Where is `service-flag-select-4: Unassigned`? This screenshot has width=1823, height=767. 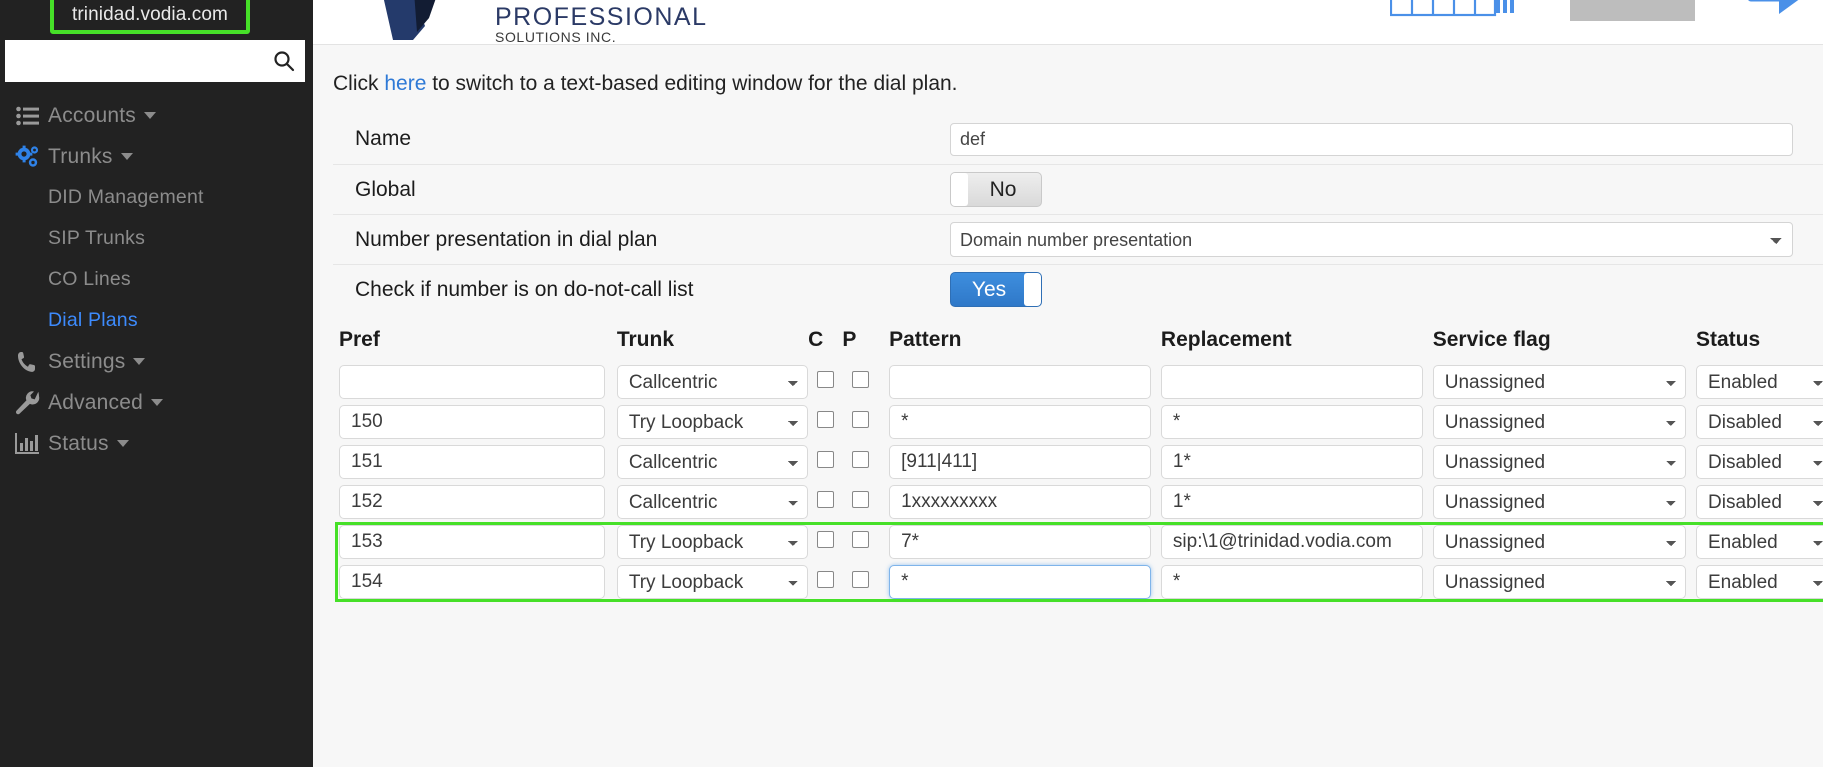 service-flag-select-4: Unassigned is located at coordinates (1559, 542).